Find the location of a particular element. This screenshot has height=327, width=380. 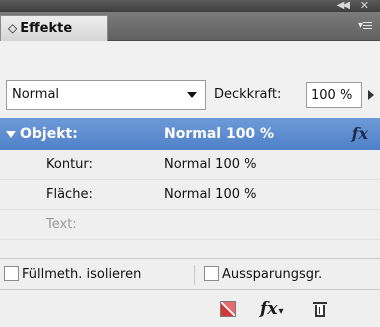

effect-row-fill: Fläche: Normal 100 % is located at coordinates (190, 195).